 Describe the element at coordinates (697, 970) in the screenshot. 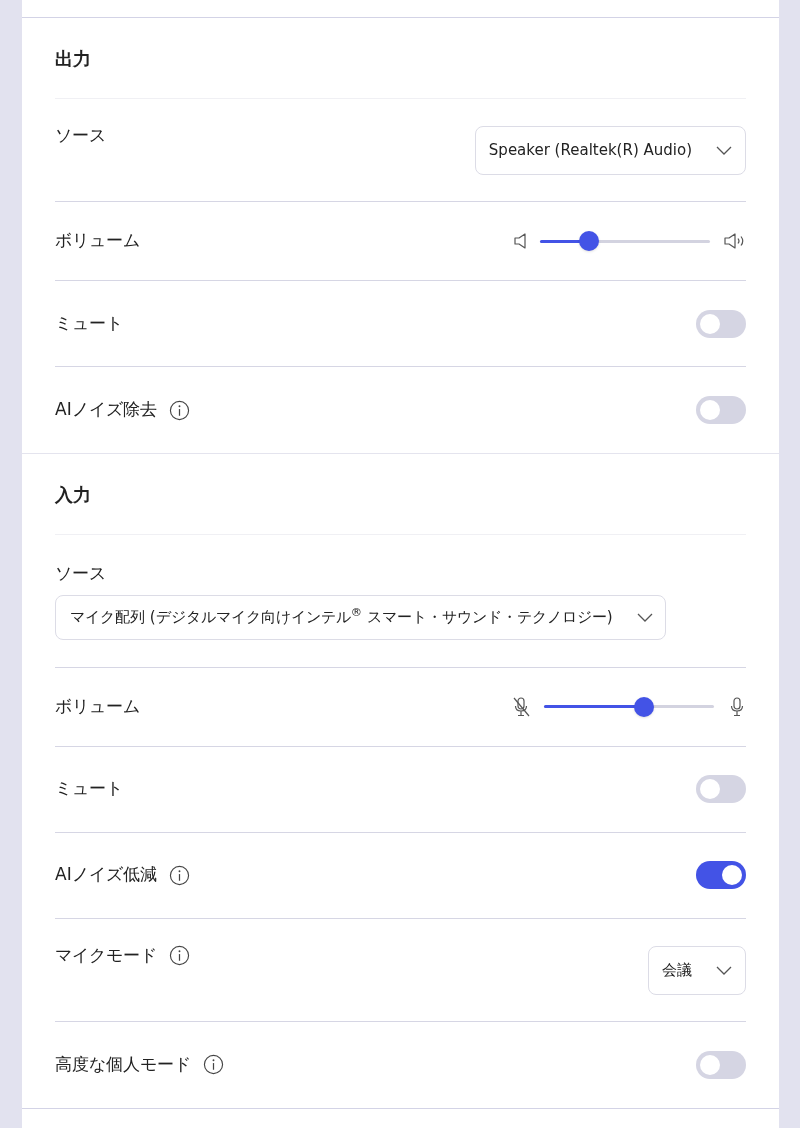

I see `dropdown: 会議` at that location.